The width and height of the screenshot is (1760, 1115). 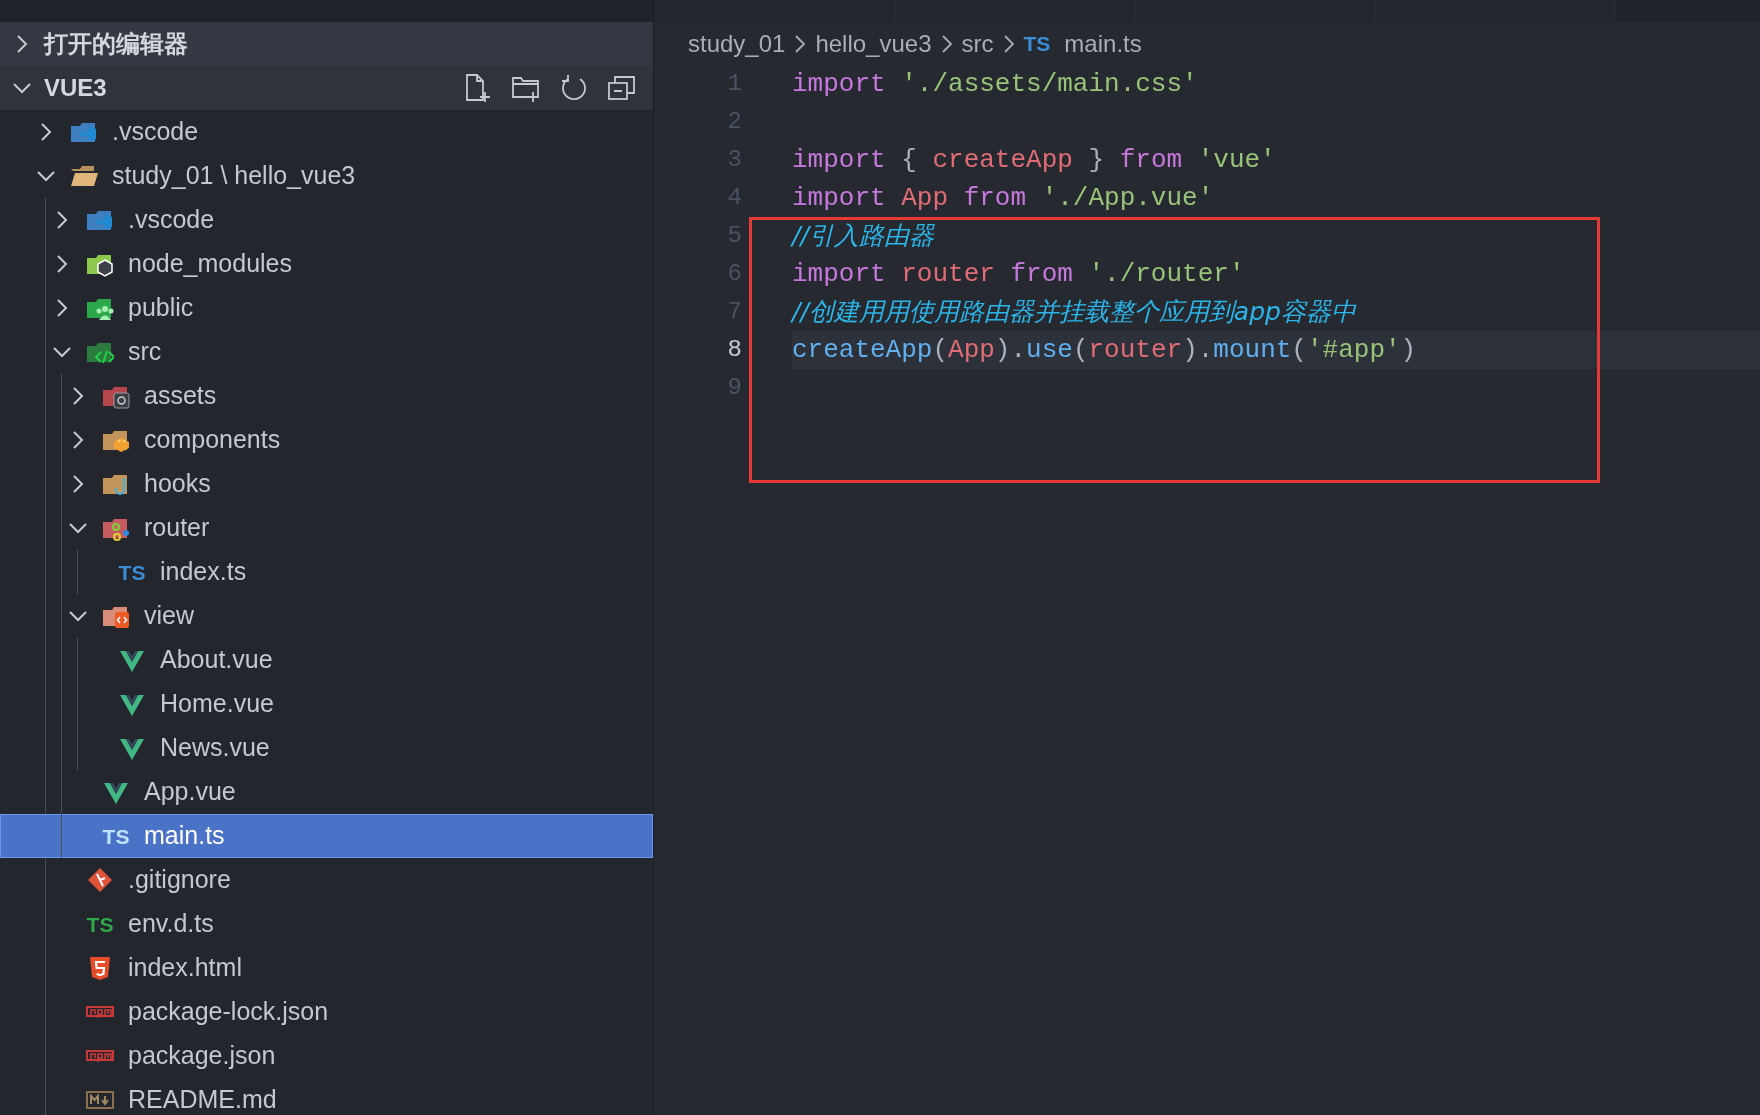 I want to click on breadcrumb-item: study_01, so click(x=737, y=43).